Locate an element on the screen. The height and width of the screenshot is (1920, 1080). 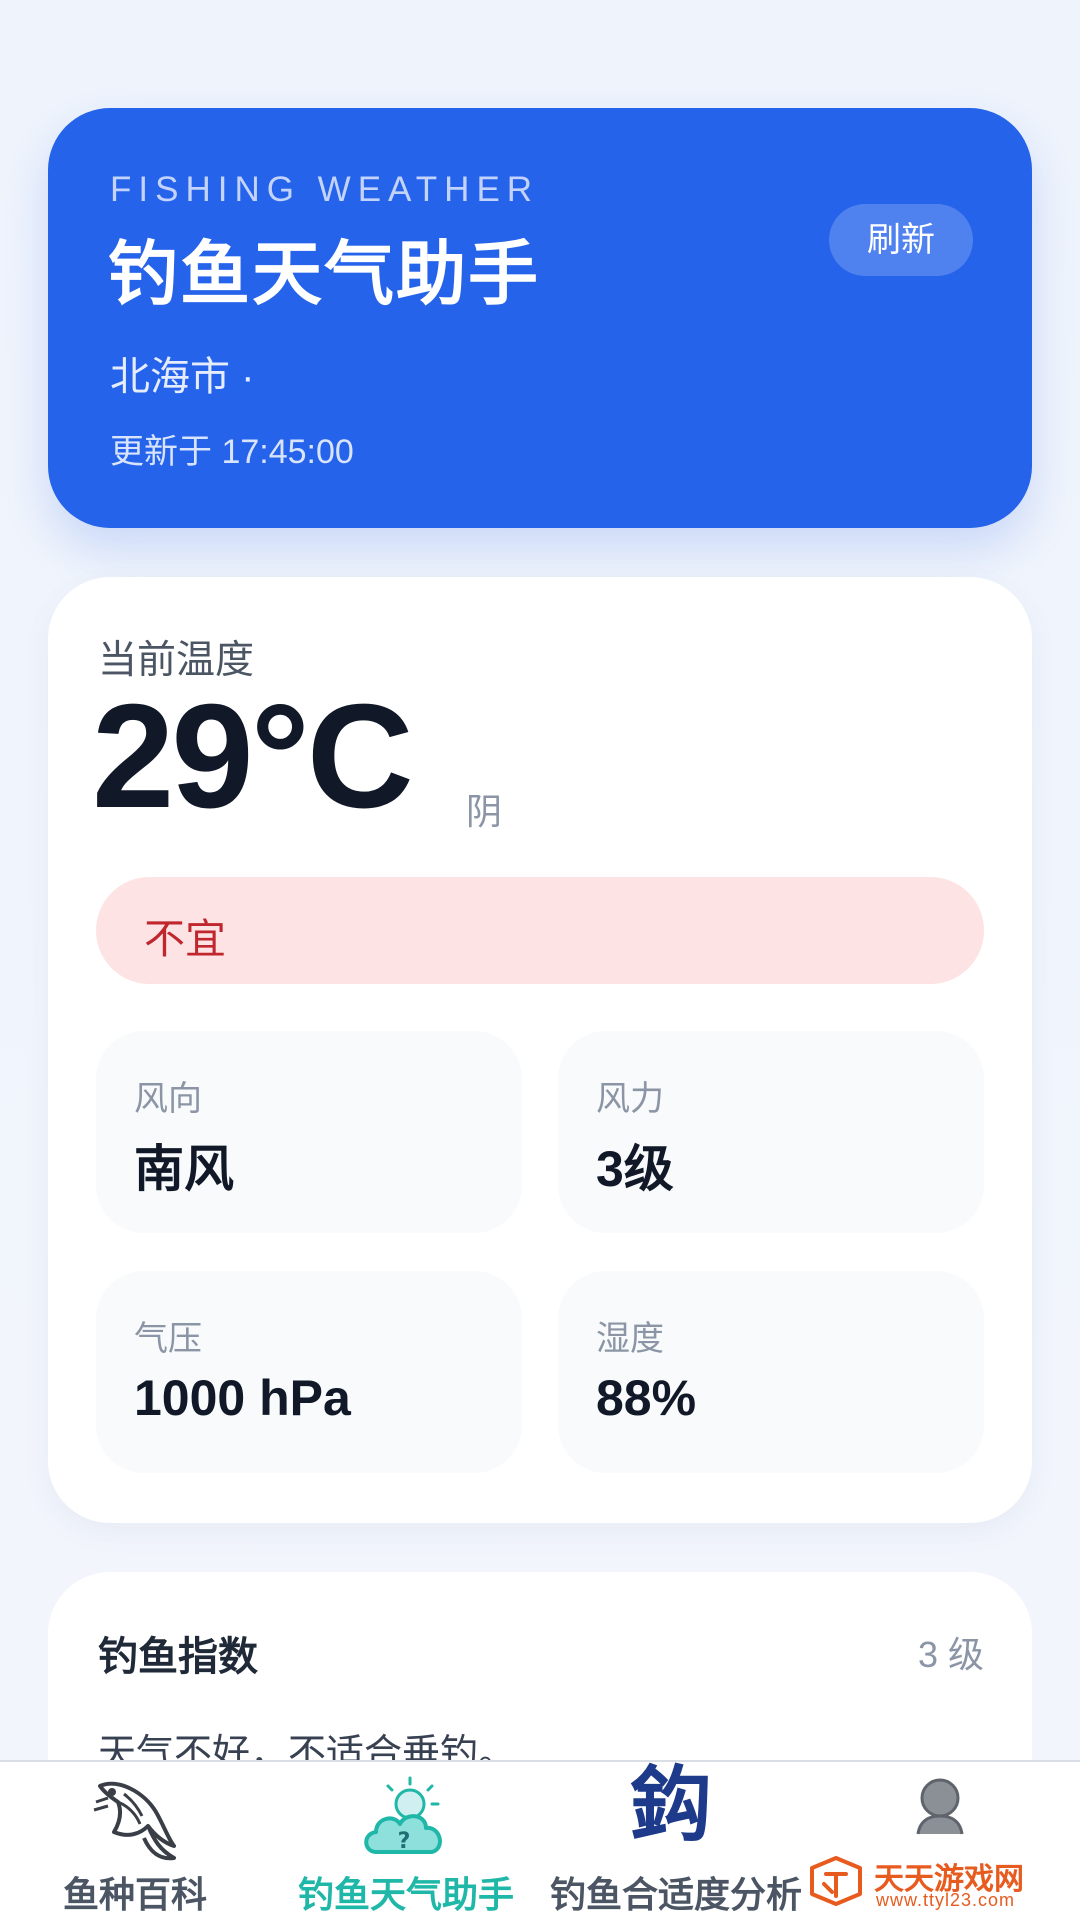
watermark-logo-icon is located at coordinates (836, 1881).